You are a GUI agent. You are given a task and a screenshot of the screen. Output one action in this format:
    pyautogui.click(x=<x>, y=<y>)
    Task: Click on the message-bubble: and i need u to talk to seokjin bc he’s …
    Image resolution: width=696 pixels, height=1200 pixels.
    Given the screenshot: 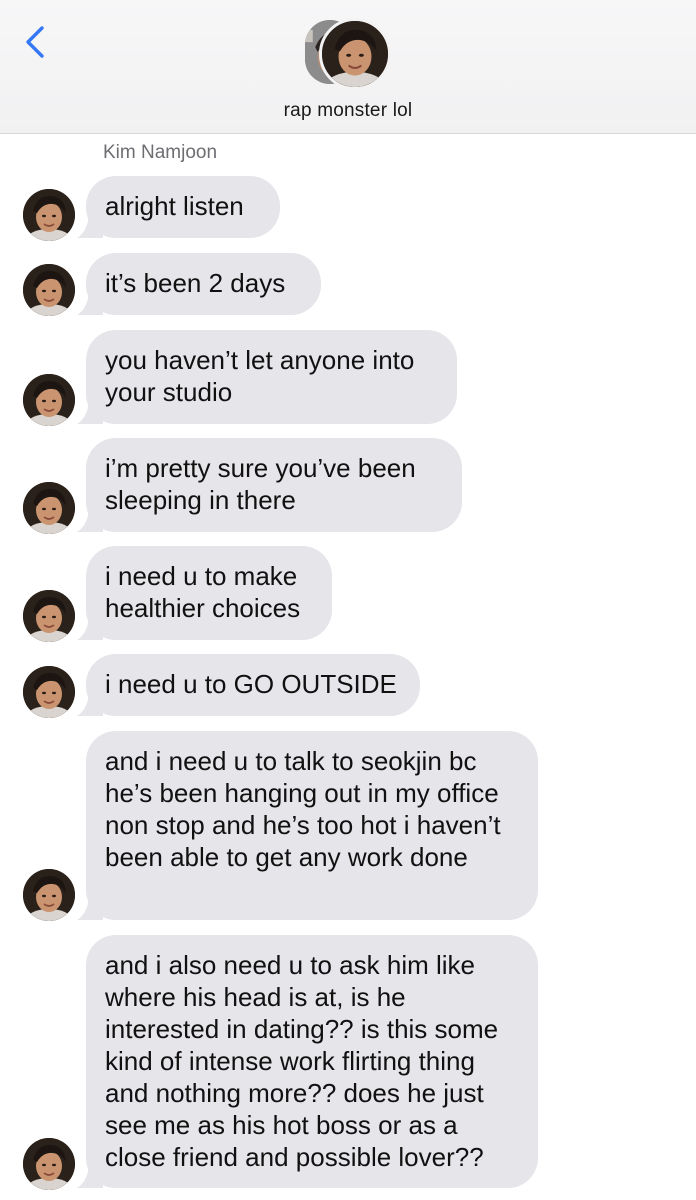 What is the action you would take?
    pyautogui.click(x=307, y=825)
    